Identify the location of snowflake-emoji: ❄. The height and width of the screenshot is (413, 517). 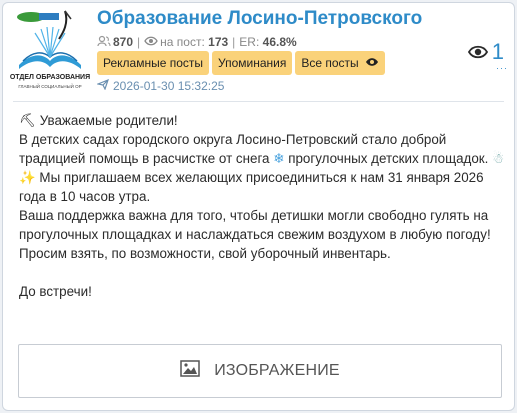
(279, 158).